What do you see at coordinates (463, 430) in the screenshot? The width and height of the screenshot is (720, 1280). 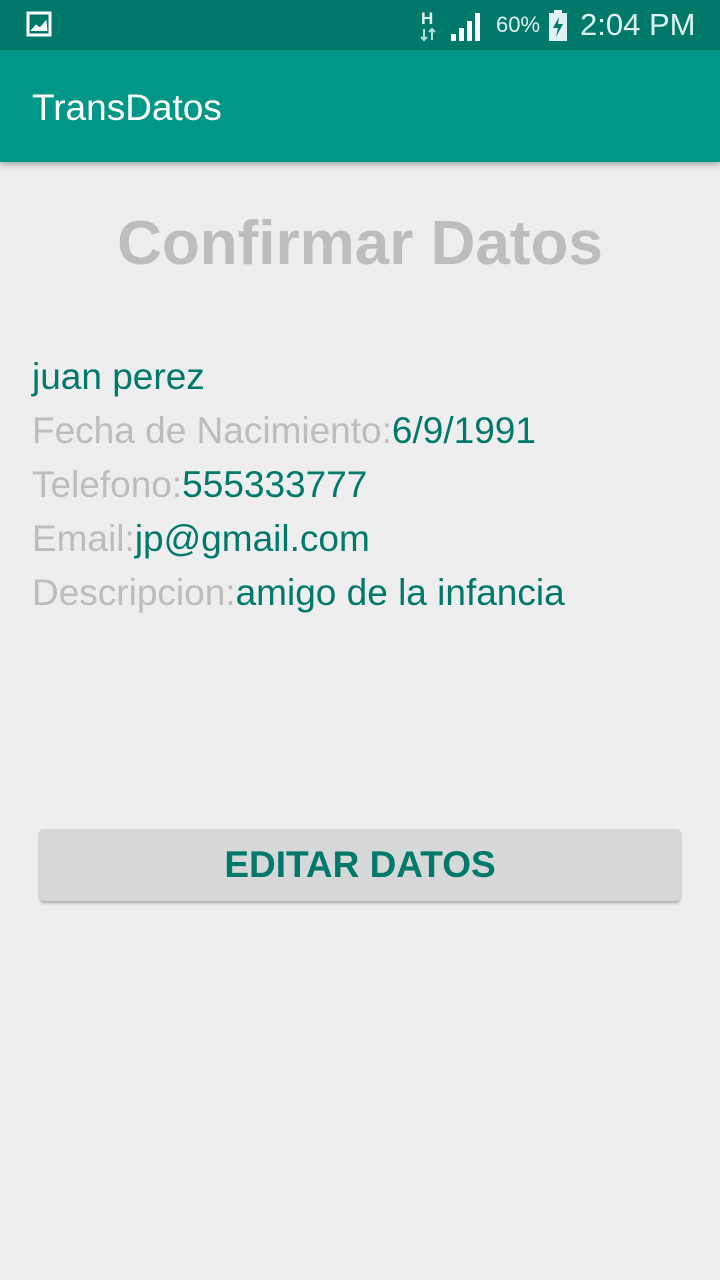 I see `birth-date-value: 6/9/1991` at bounding box center [463, 430].